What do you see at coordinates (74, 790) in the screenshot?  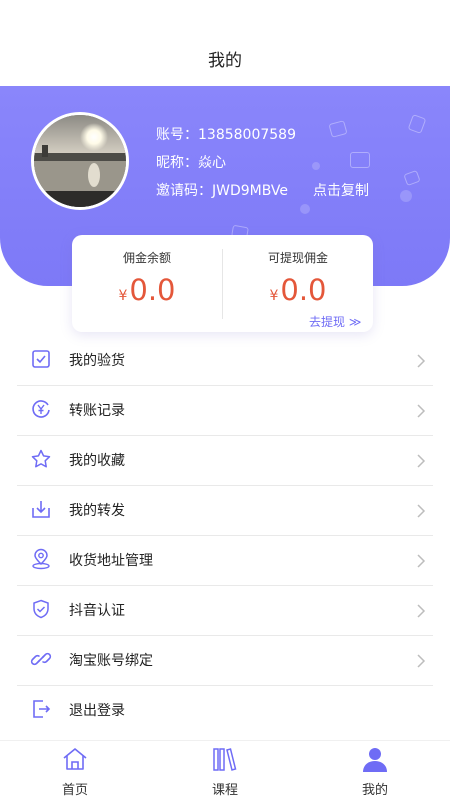 I see `tab-label: 首页` at bounding box center [74, 790].